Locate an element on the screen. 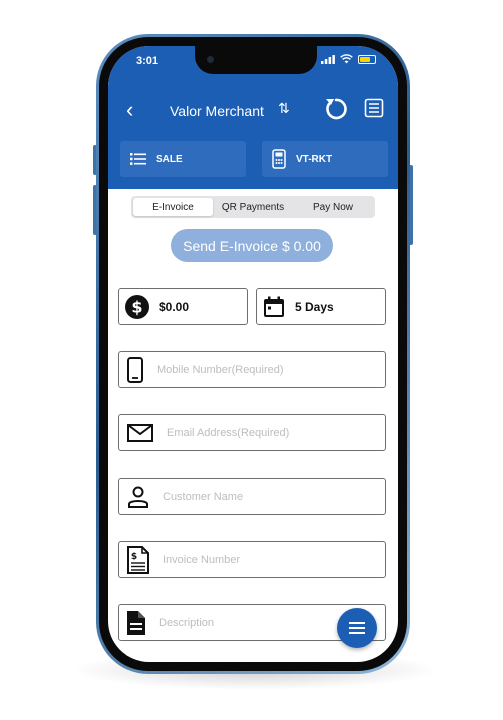  mobile-number-field: Mobile Number(Required) is located at coordinates (252, 369).